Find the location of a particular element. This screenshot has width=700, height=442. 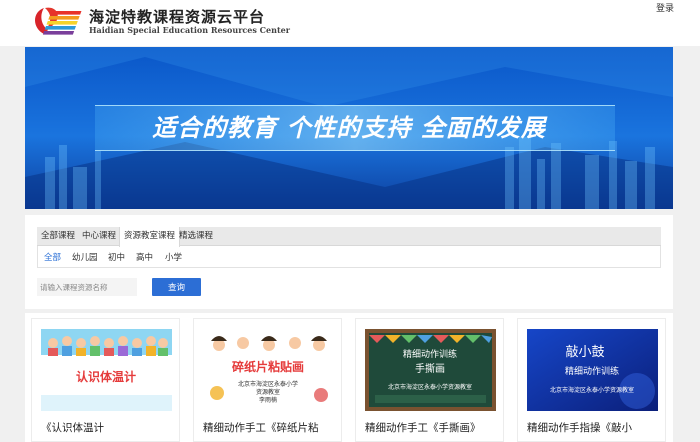

course-card: 精细动作训练 手撕画 北京市海淀区永泰小学资源教室 精细动作手工《手撕画》 is located at coordinates (429, 380).